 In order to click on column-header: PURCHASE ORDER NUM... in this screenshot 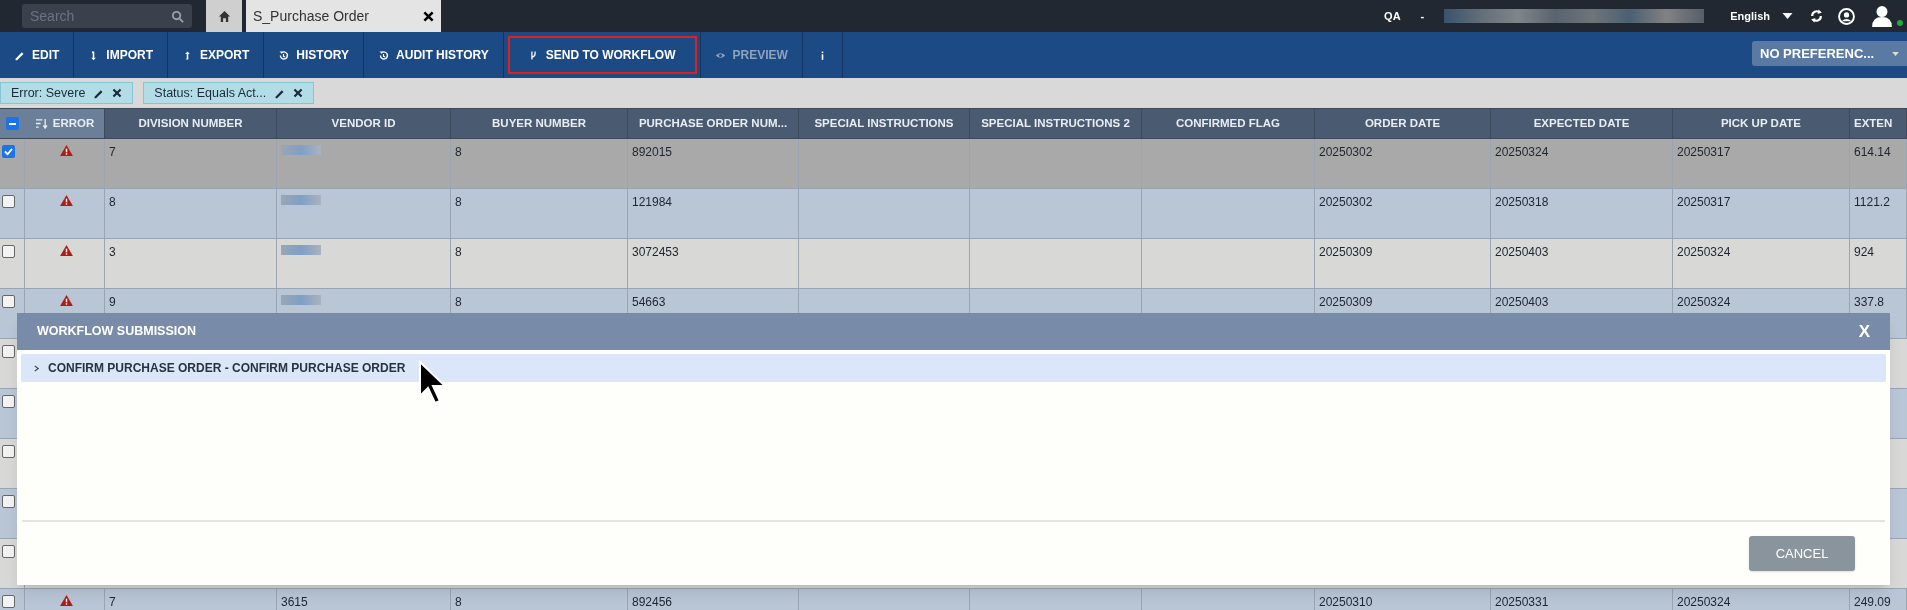, I will do `click(713, 123)`.